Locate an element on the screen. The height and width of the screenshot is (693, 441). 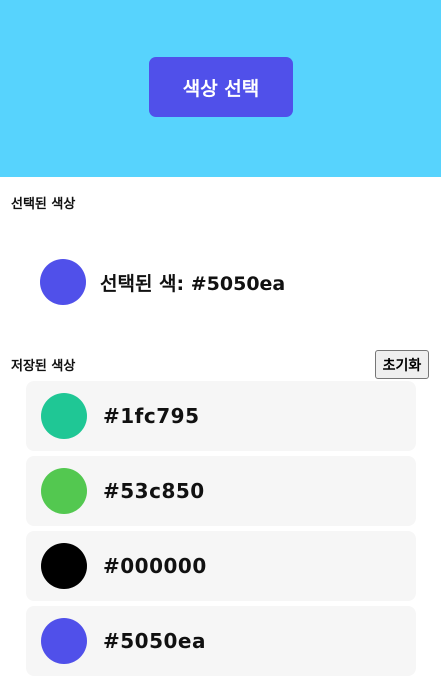
saved-color-hex: #000000 is located at coordinates (155, 566).